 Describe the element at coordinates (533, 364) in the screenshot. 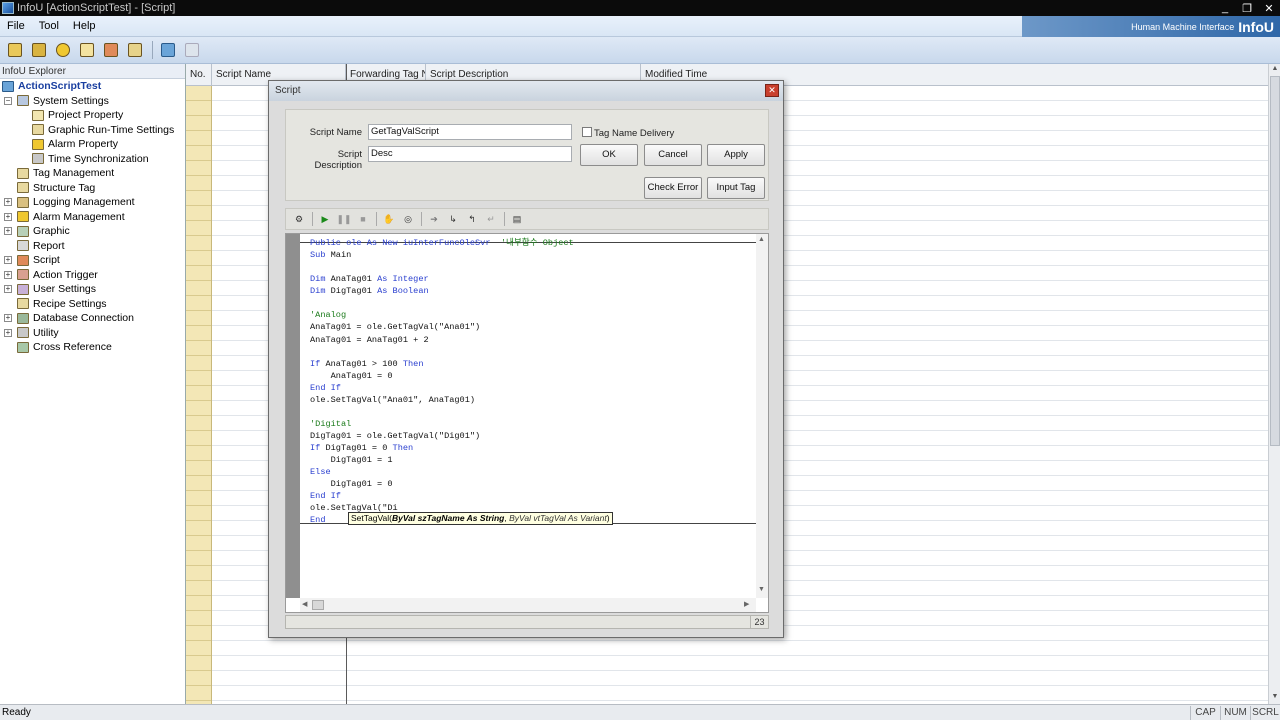

I see `code-line: If AnaTag01 > 100 Then` at that location.